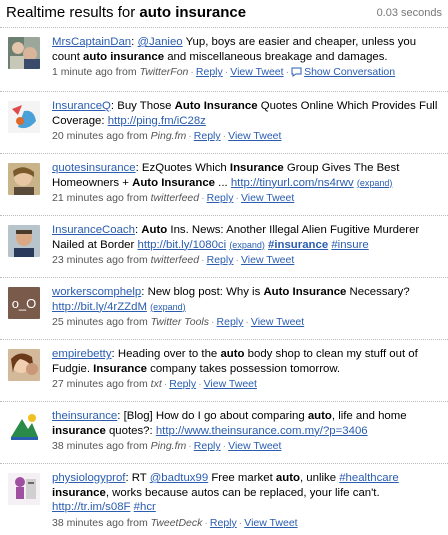 Image resolution: width=448 pixels, height=535 pixels. I want to click on tweet-source: TwitterFon, so click(164, 72).